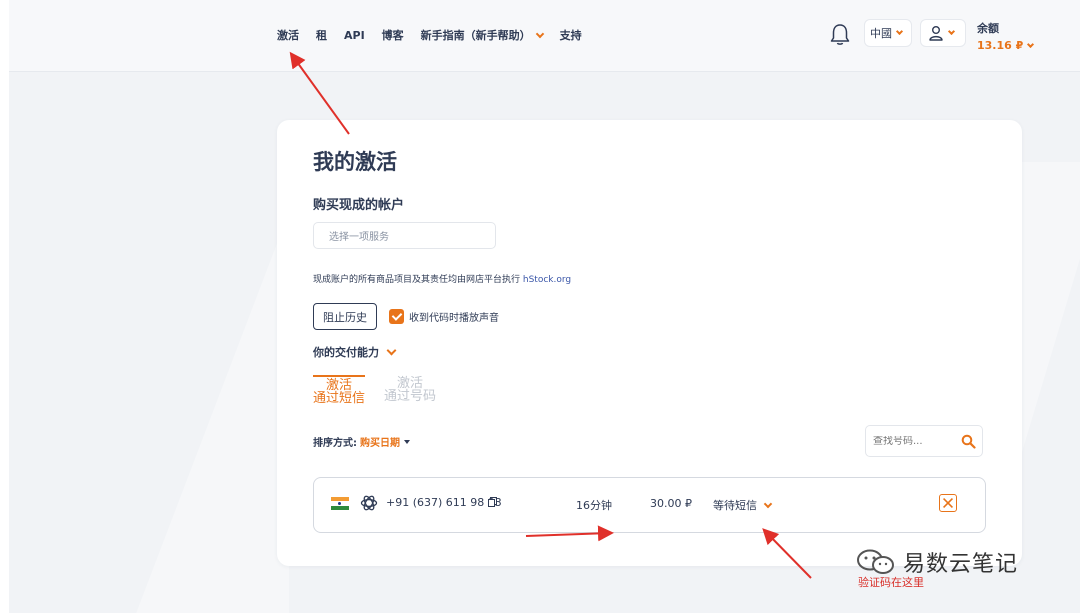  Describe the element at coordinates (735, 505) in the screenshot. I see `status-text: 等待短信` at that location.